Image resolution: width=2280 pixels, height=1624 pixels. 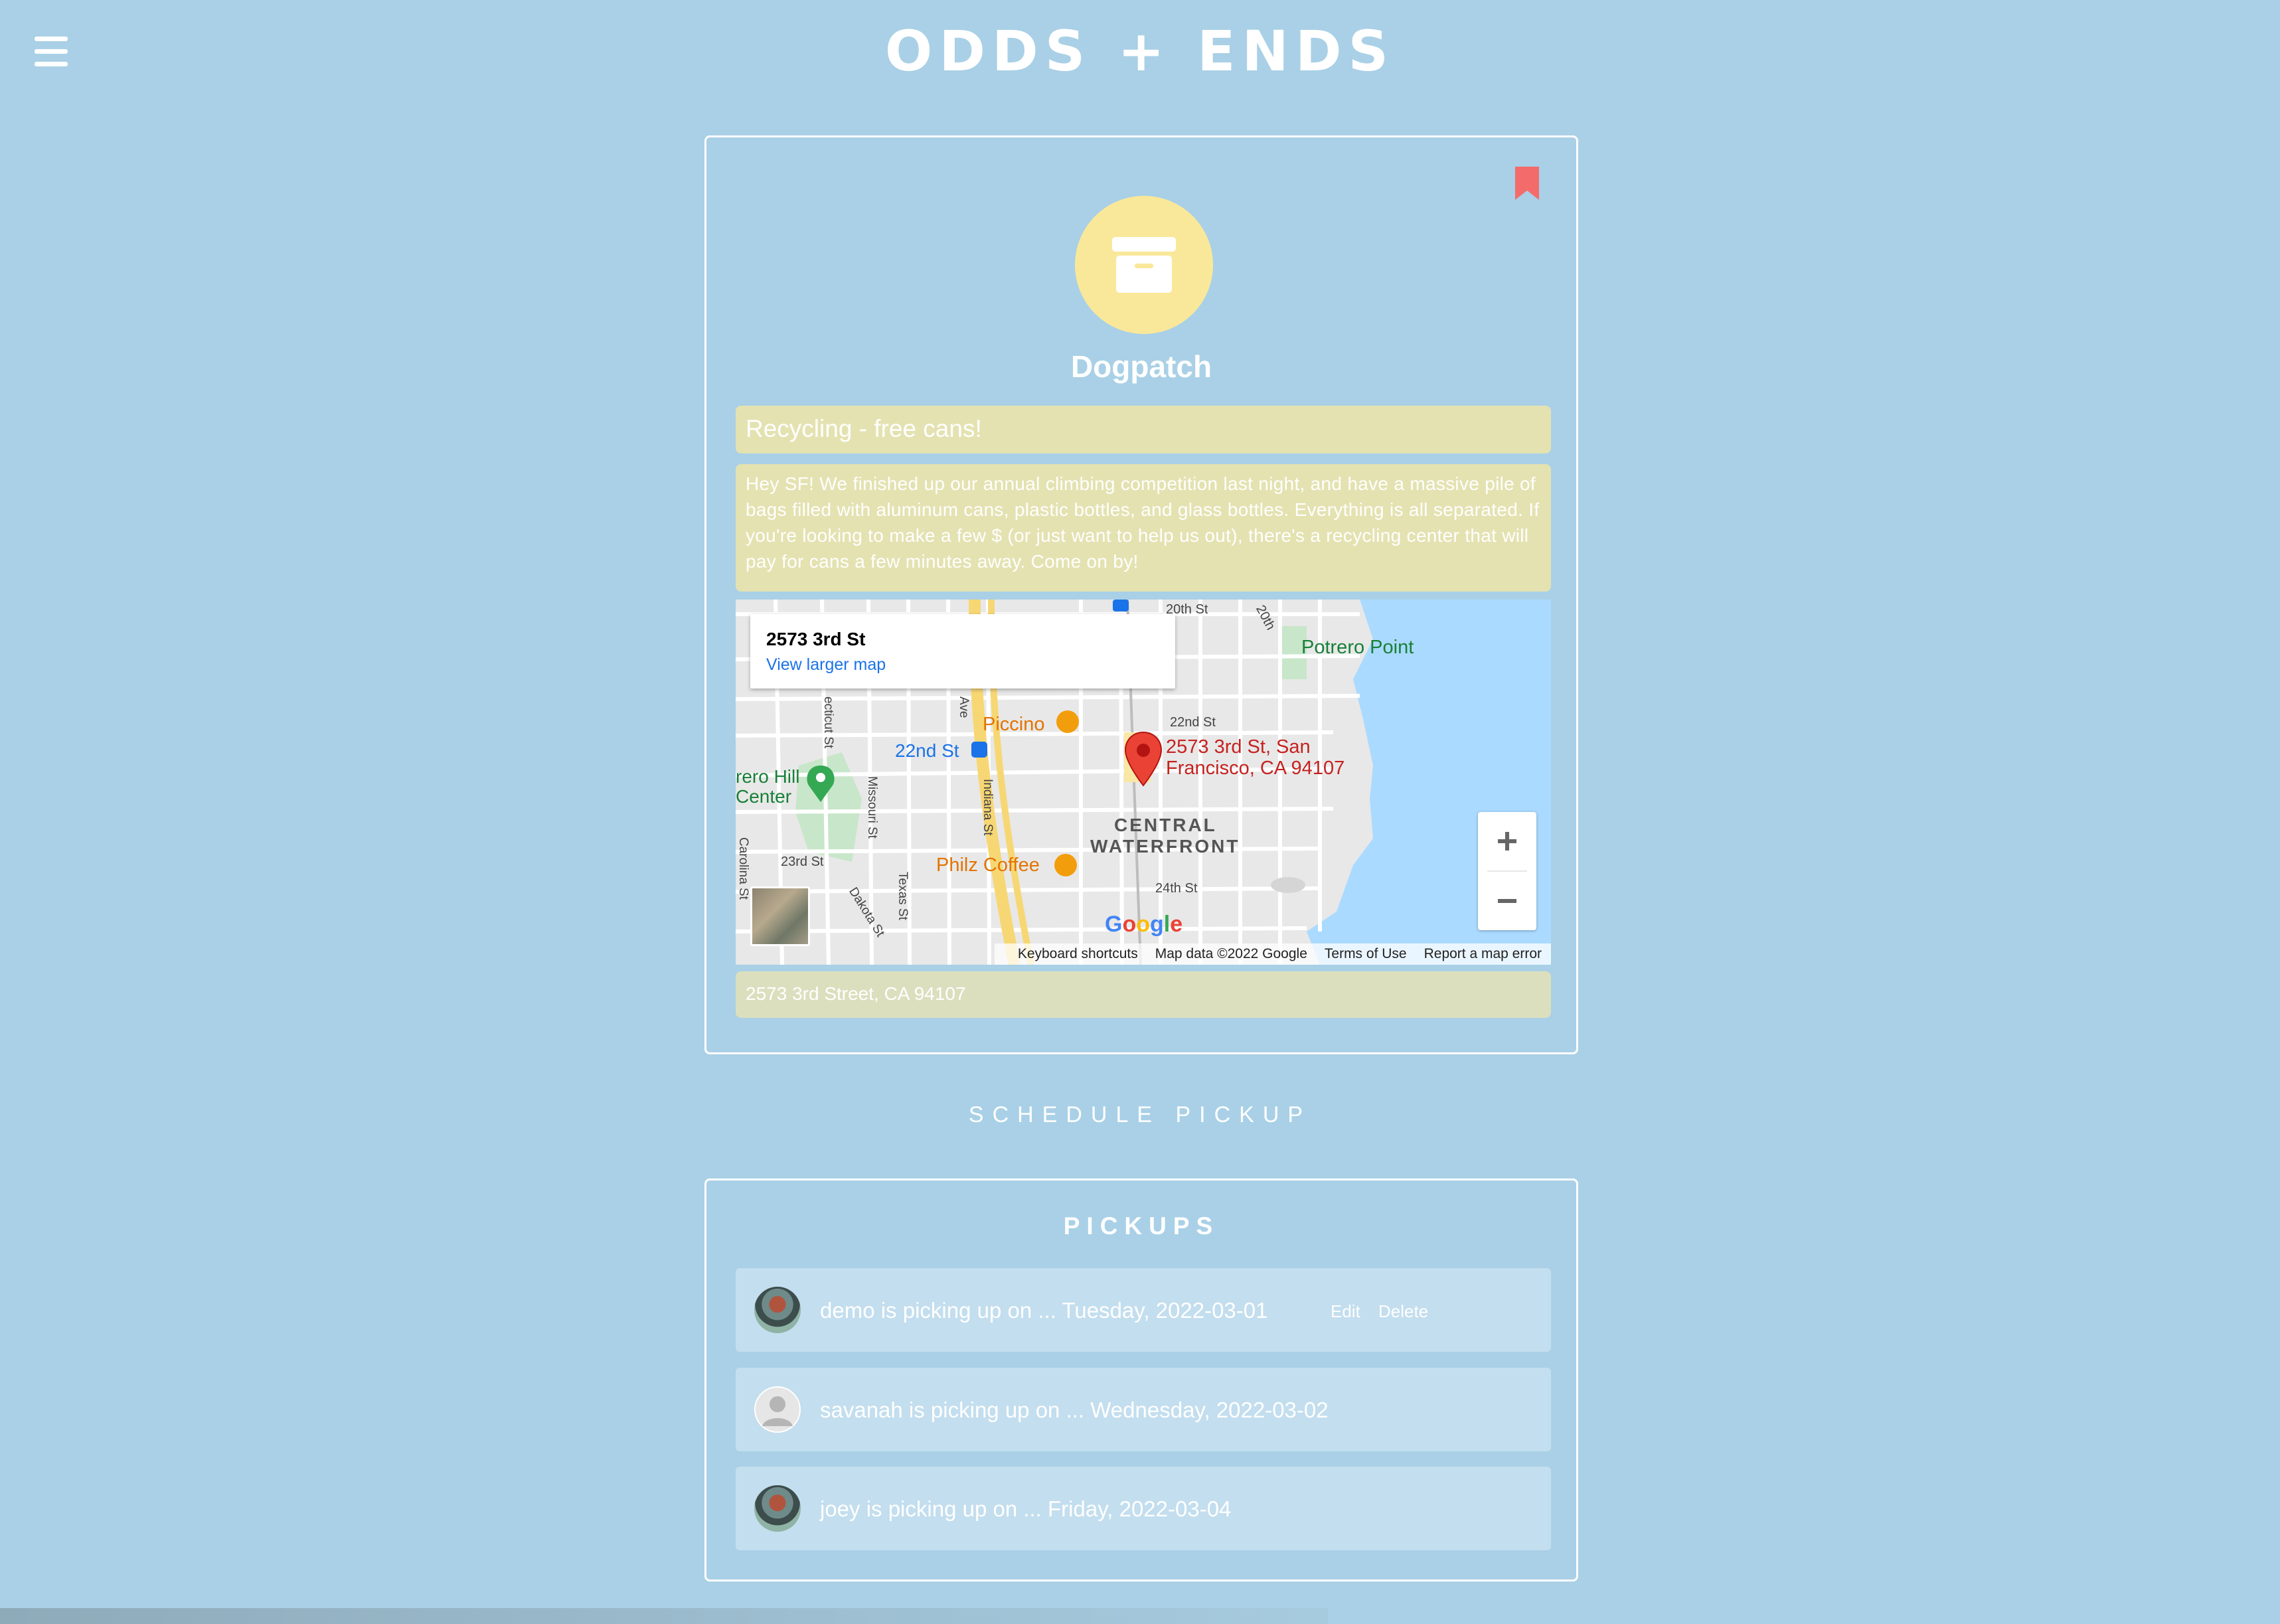 What do you see at coordinates (1483, 954) in the screenshot?
I see `report-map-error-link: Report a map error` at bounding box center [1483, 954].